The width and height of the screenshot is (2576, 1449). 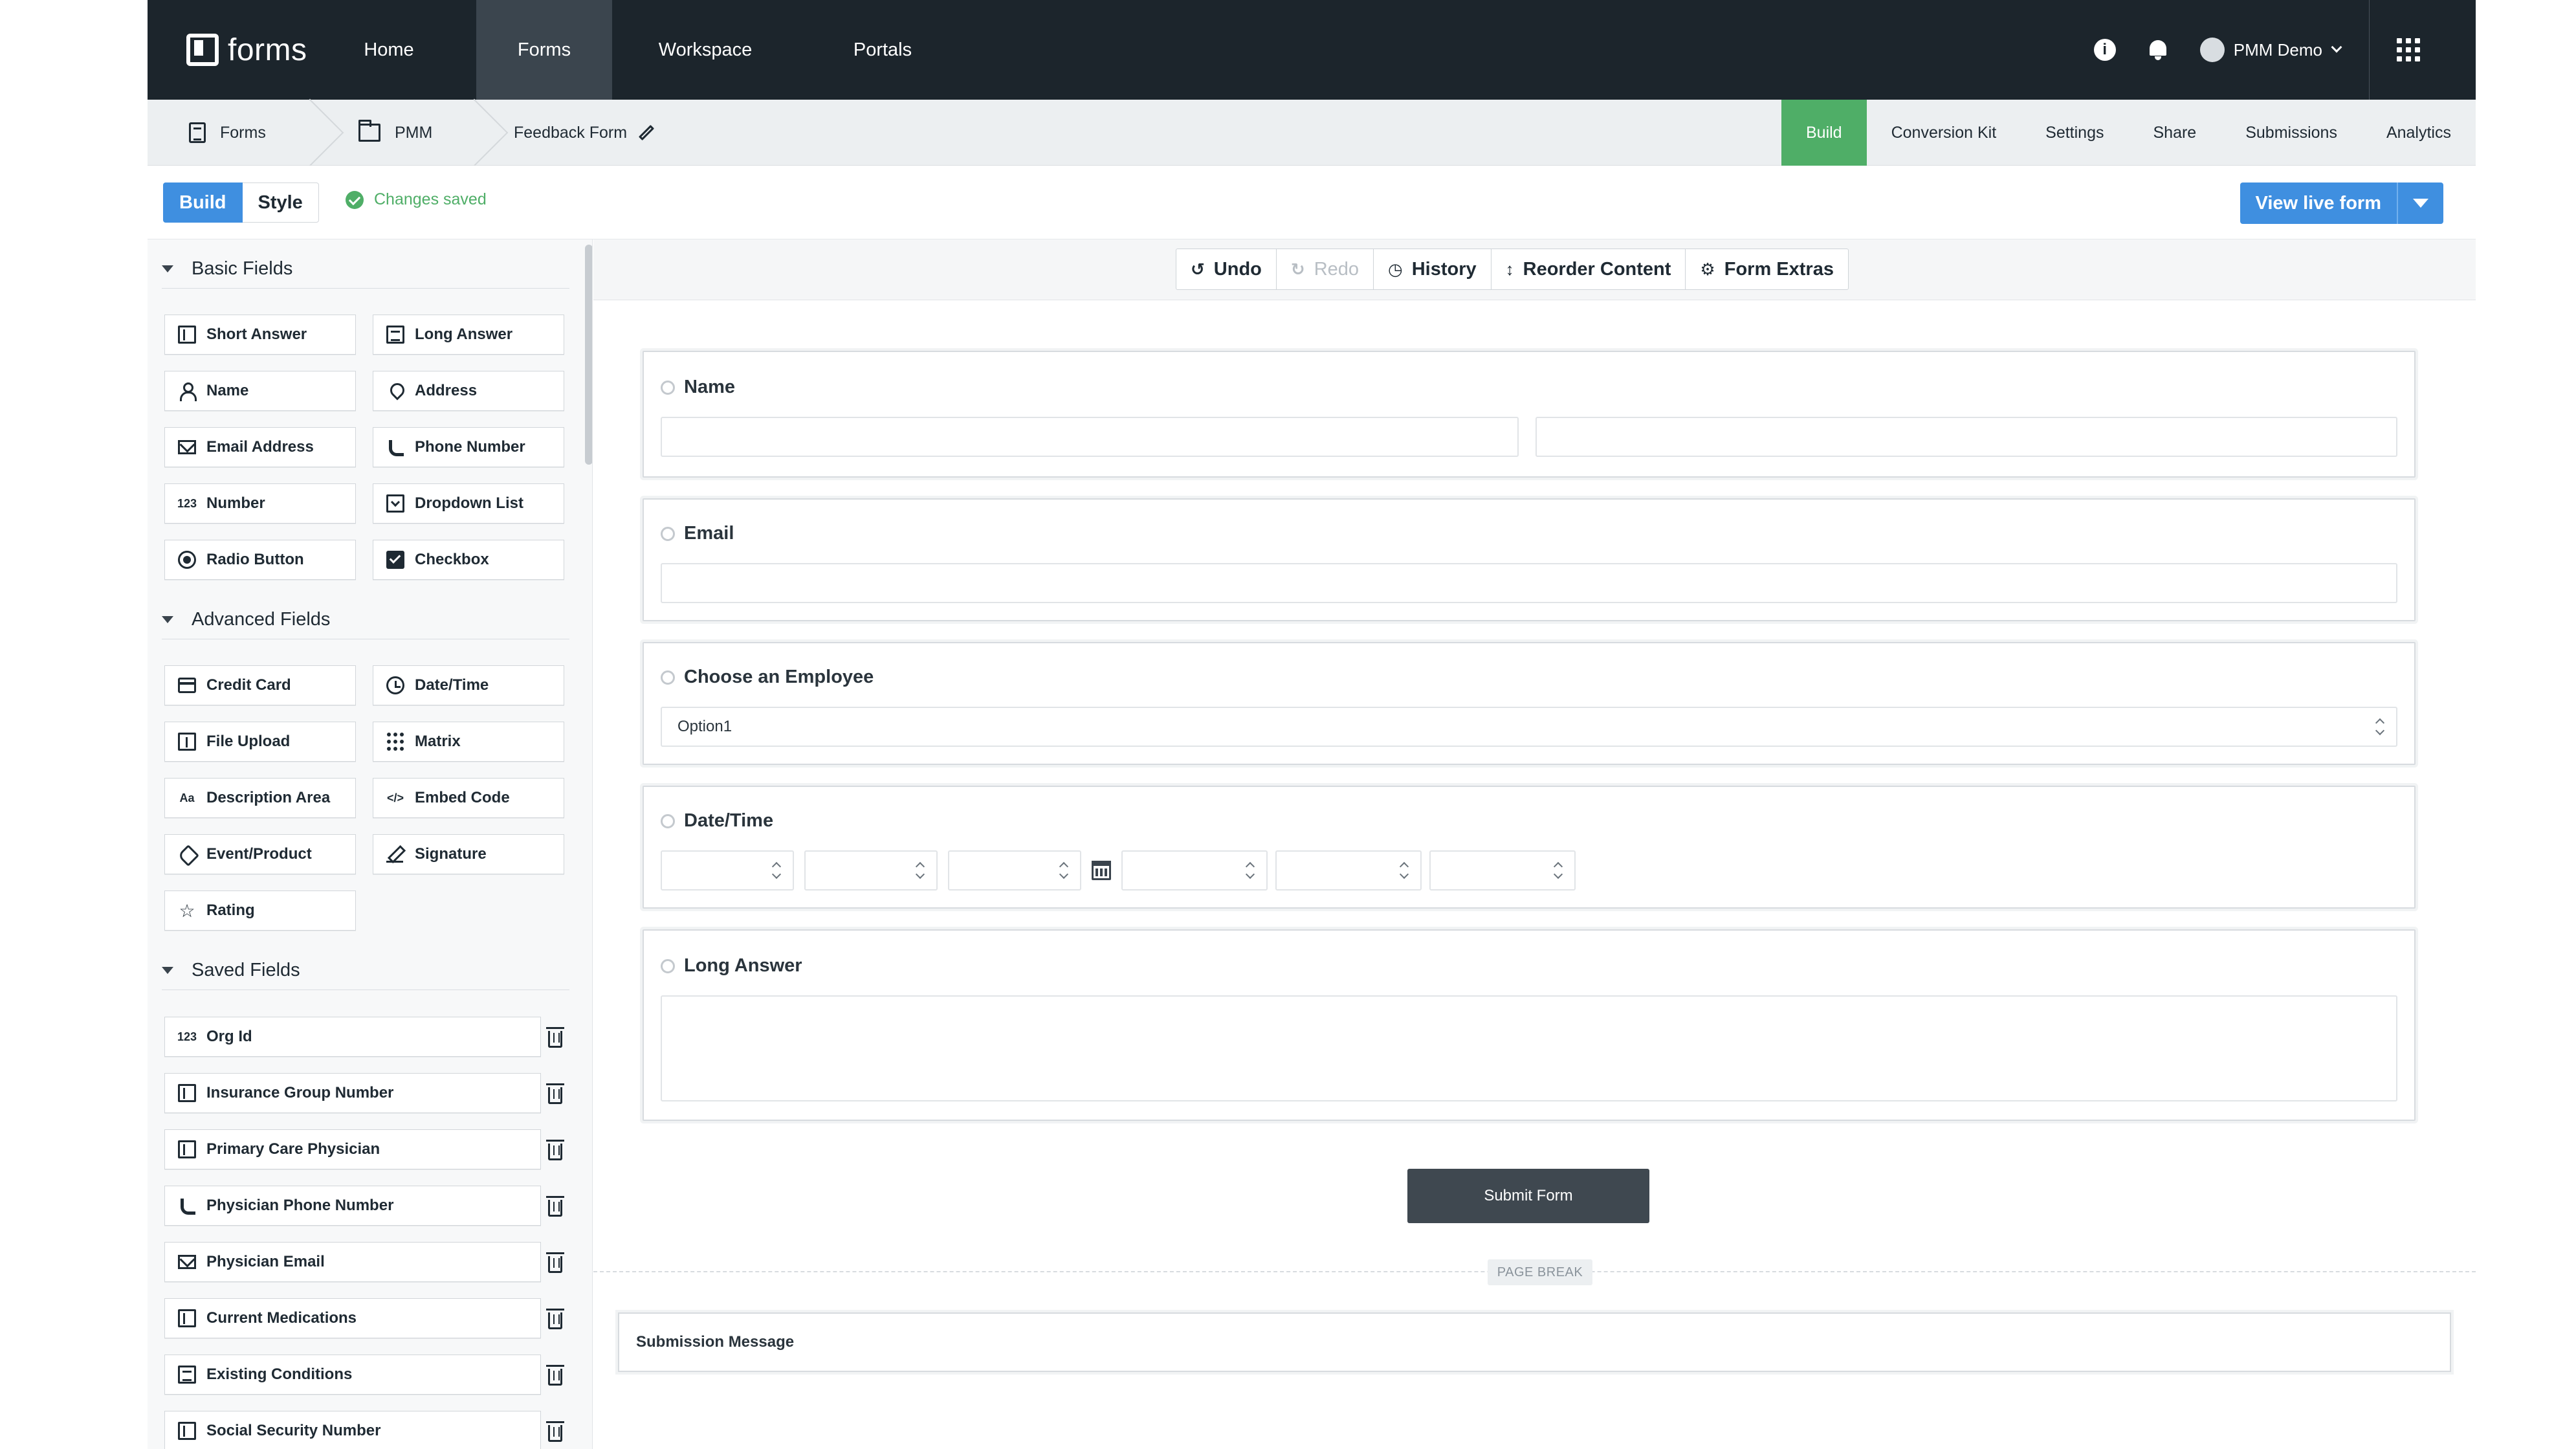 What do you see at coordinates (260, 391) in the screenshot?
I see `field-name: Name` at bounding box center [260, 391].